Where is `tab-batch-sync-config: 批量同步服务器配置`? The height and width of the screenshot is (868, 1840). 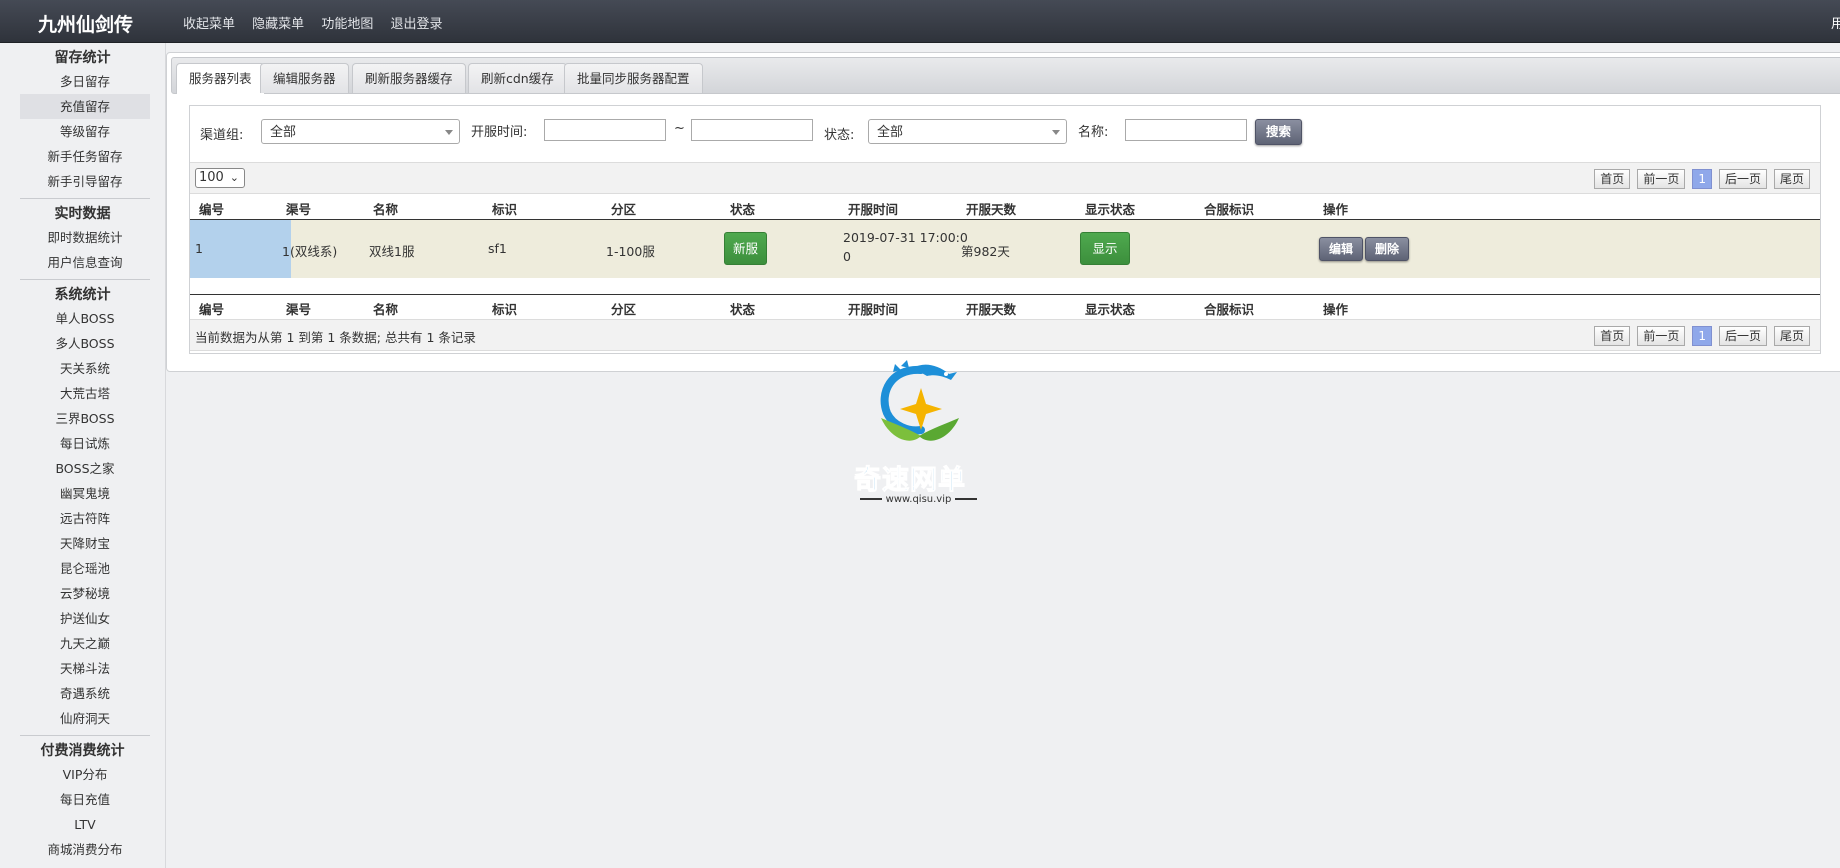
tab-batch-sync-config: 批量同步服务器配置 is located at coordinates (633, 78).